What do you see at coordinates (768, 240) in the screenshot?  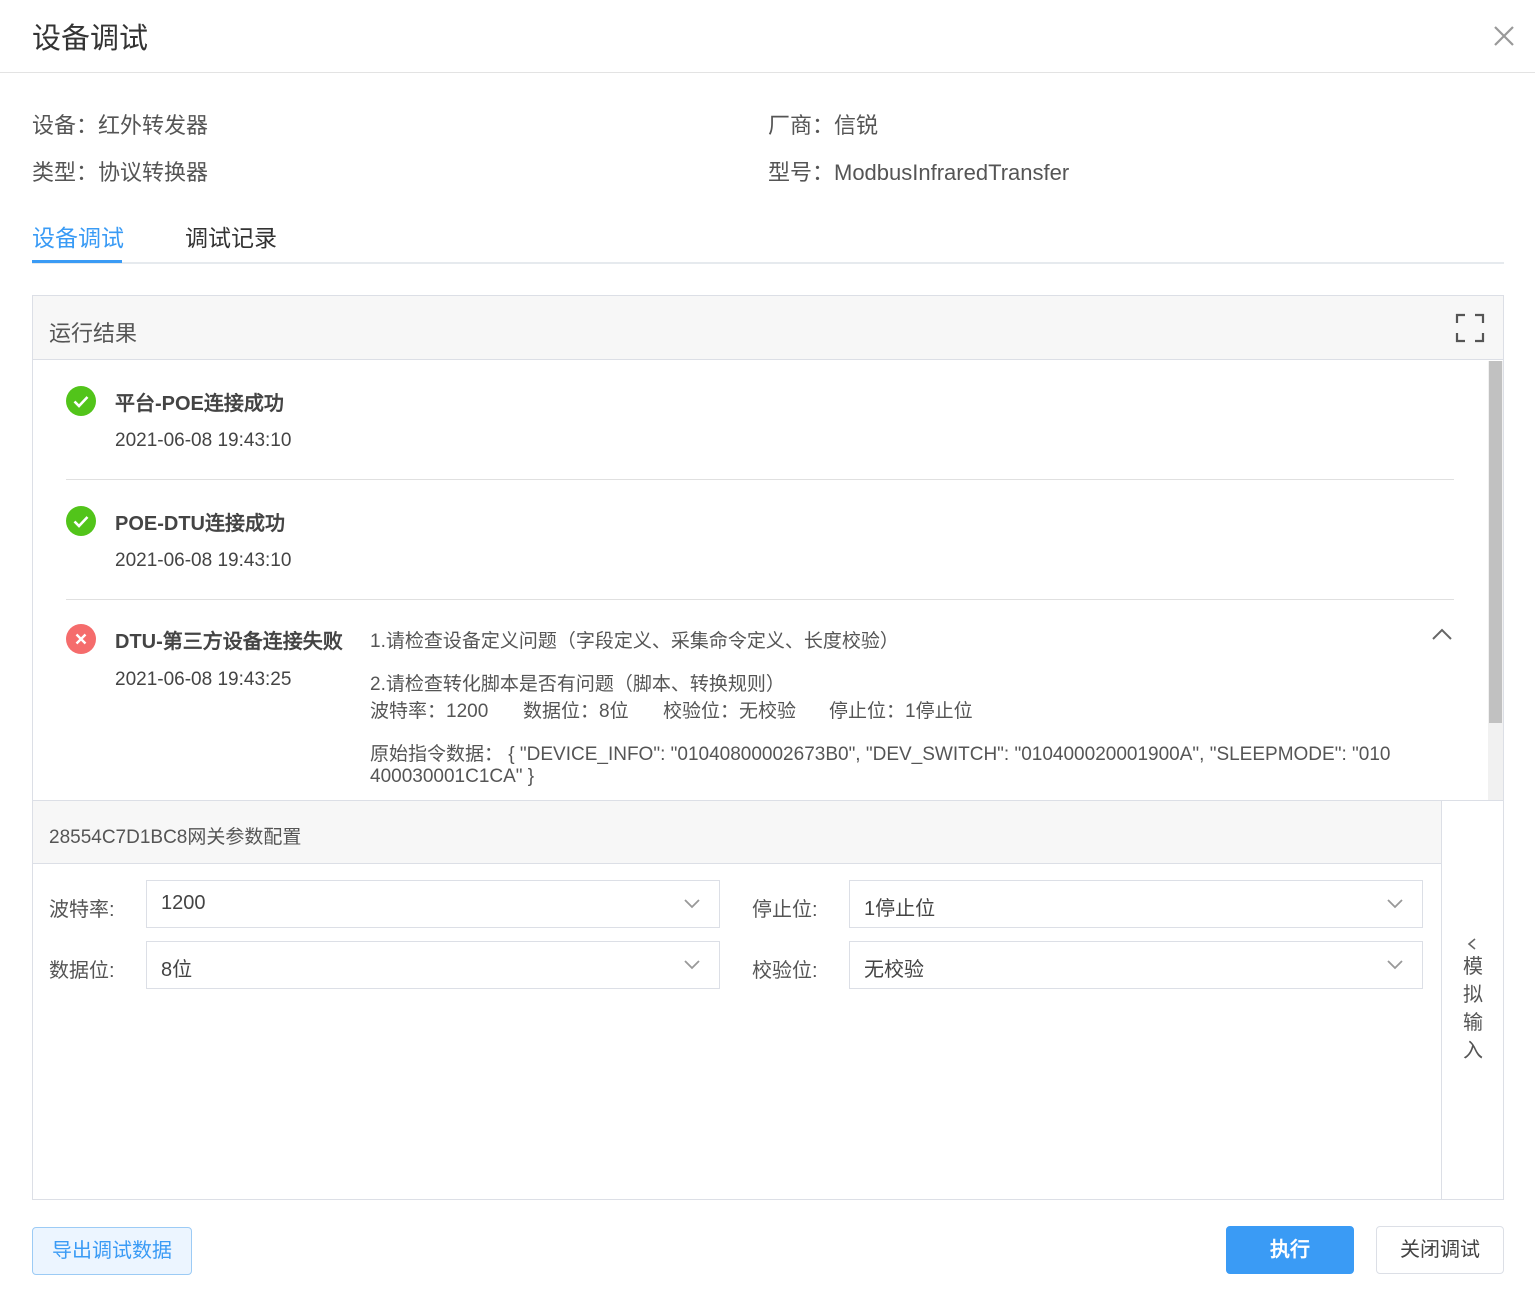 I see `tab-bar: 设备调试 调试记录` at bounding box center [768, 240].